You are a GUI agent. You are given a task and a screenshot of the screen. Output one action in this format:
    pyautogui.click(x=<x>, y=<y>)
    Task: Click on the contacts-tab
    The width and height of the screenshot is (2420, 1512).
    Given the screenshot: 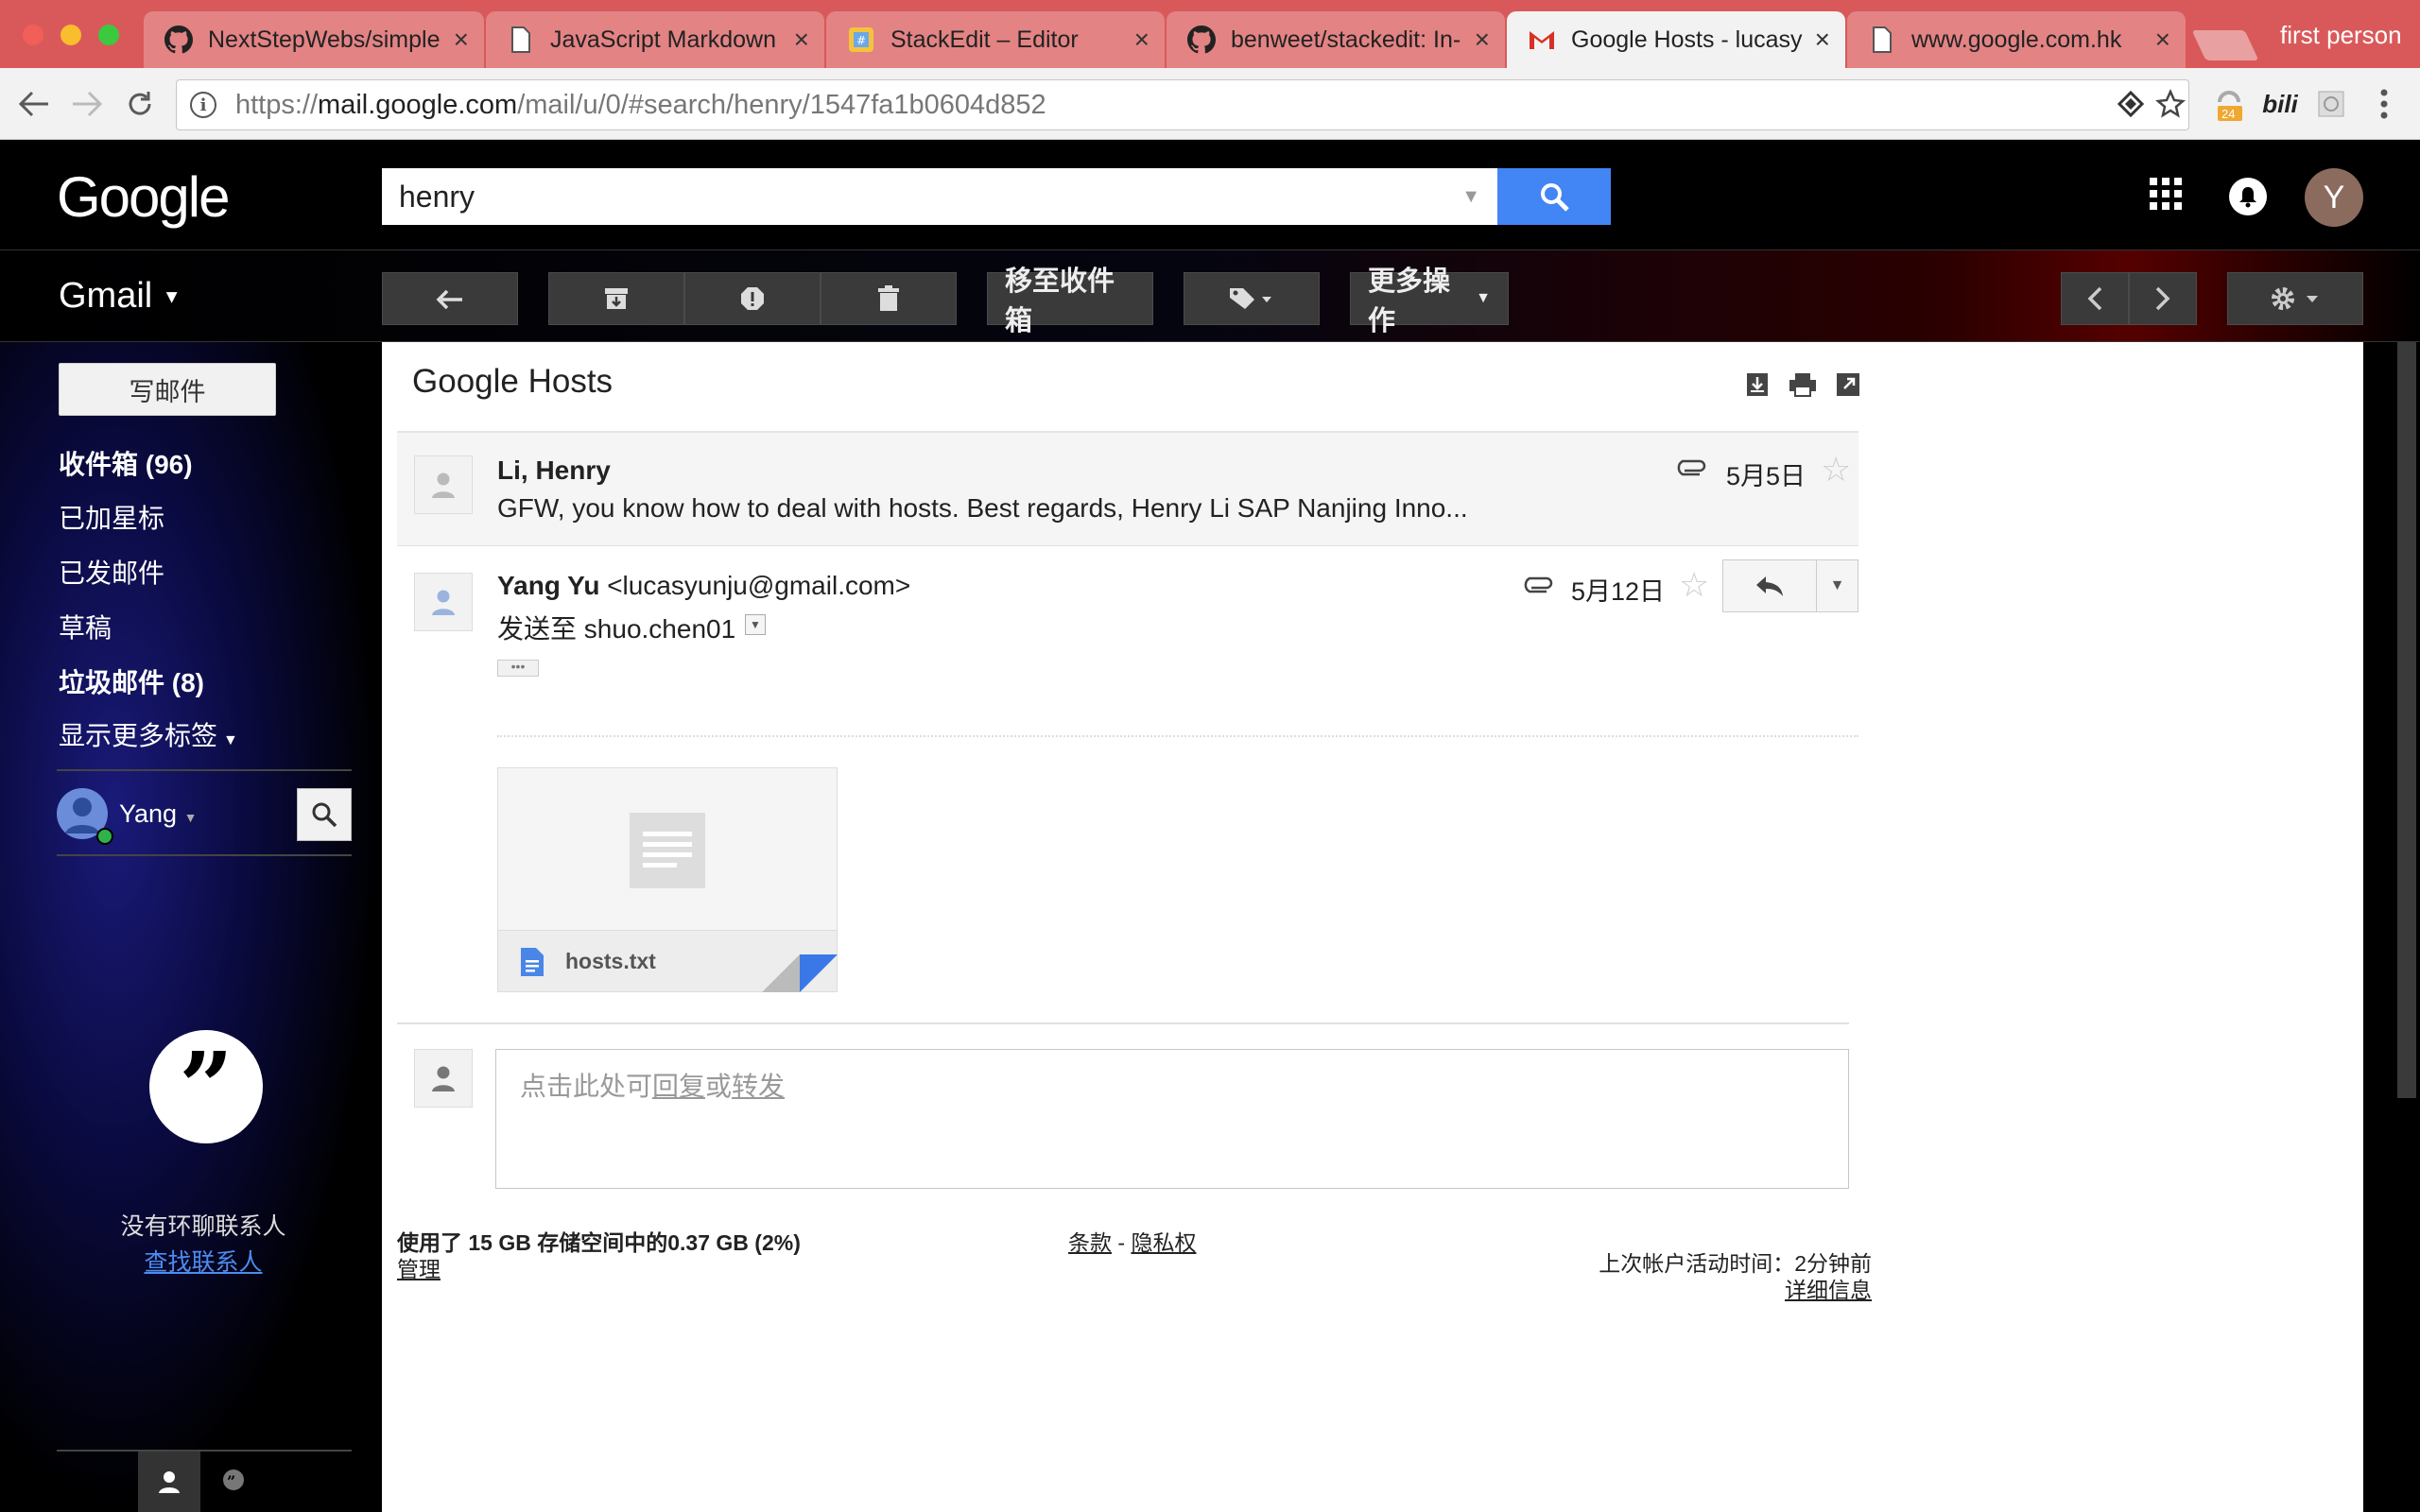 What is the action you would take?
    pyautogui.click(x=169, y=1482)
    